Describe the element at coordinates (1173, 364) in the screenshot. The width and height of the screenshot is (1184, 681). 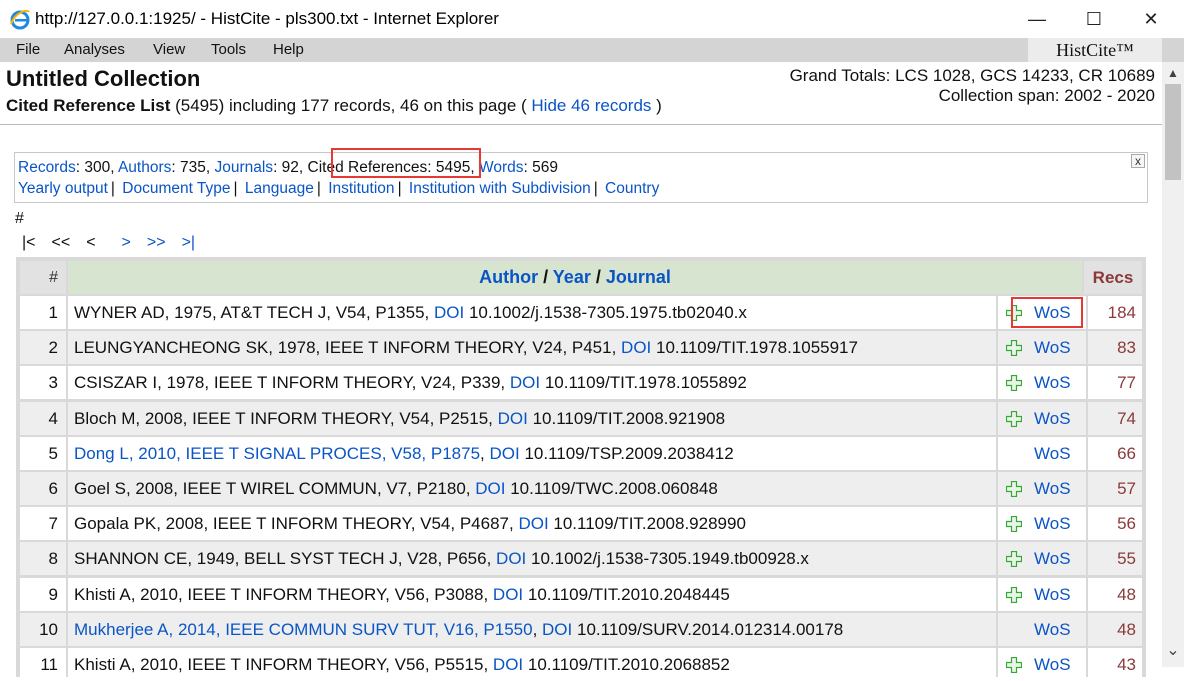
I see `vertical-scrollbar: ▲ ⌄` at that location.